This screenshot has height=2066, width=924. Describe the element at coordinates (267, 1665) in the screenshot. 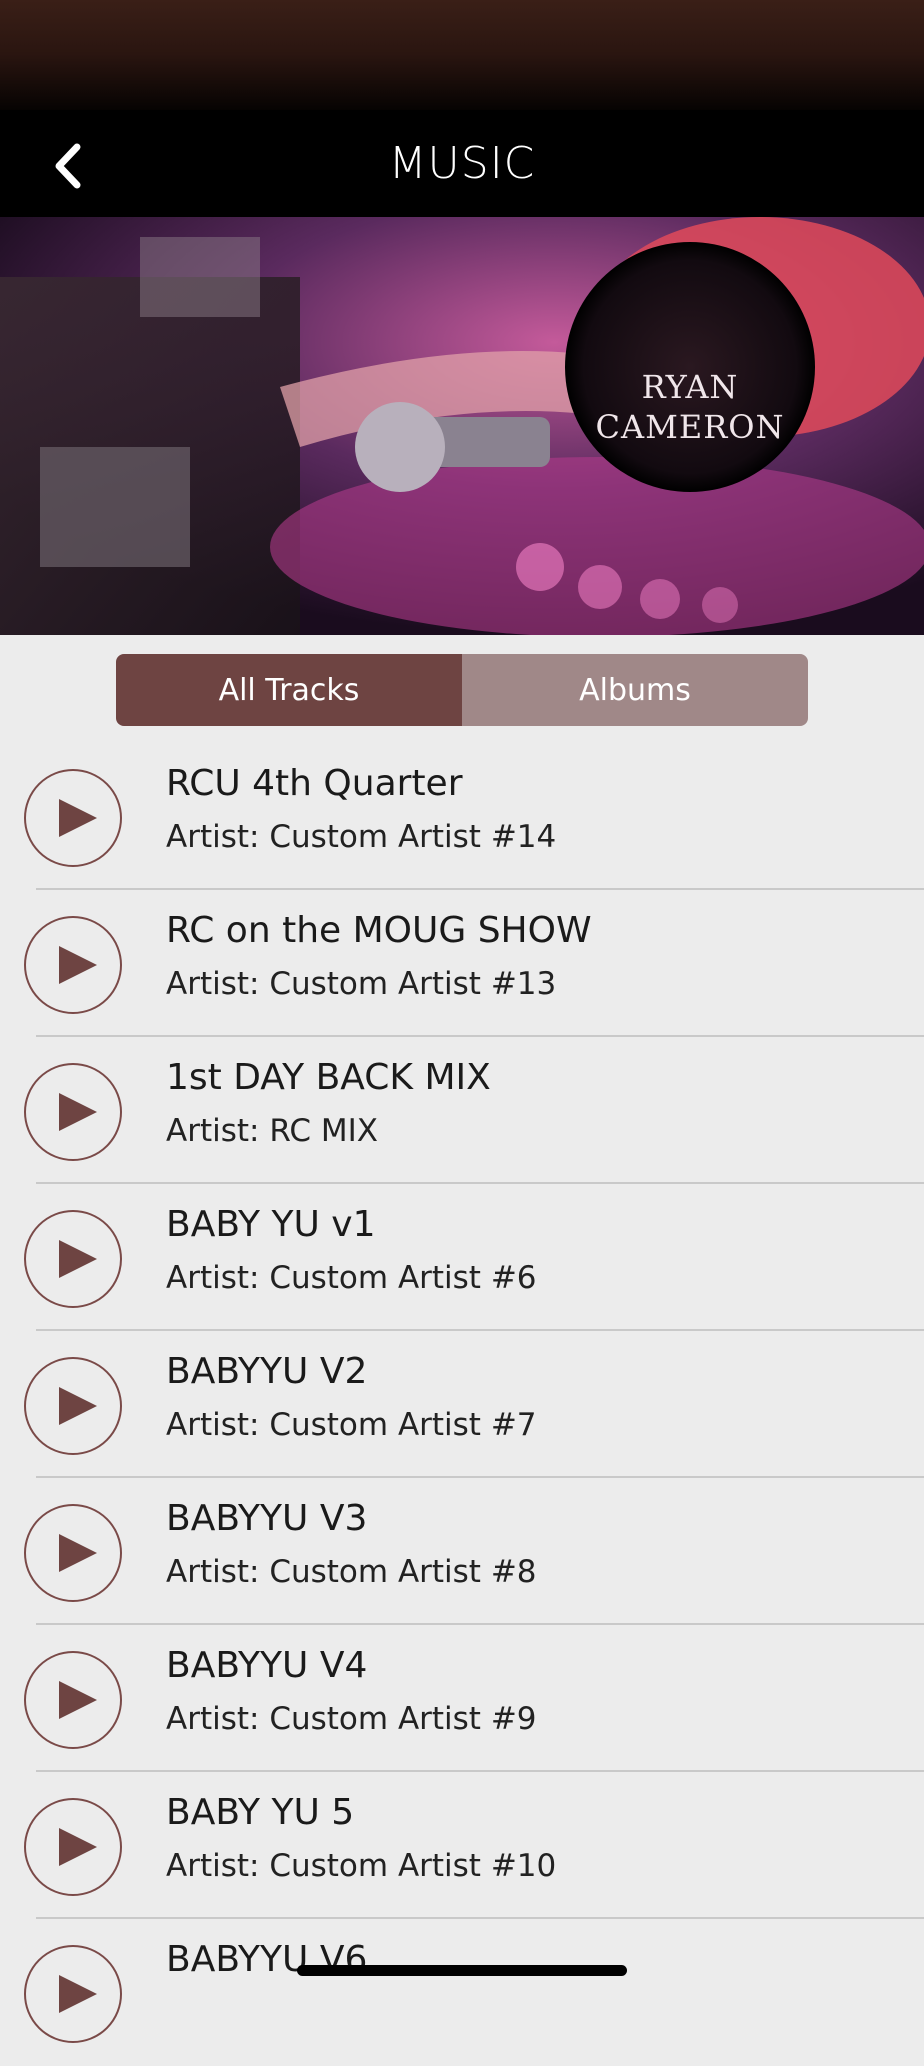

I see `track-title: BABYYU V4` at that location.